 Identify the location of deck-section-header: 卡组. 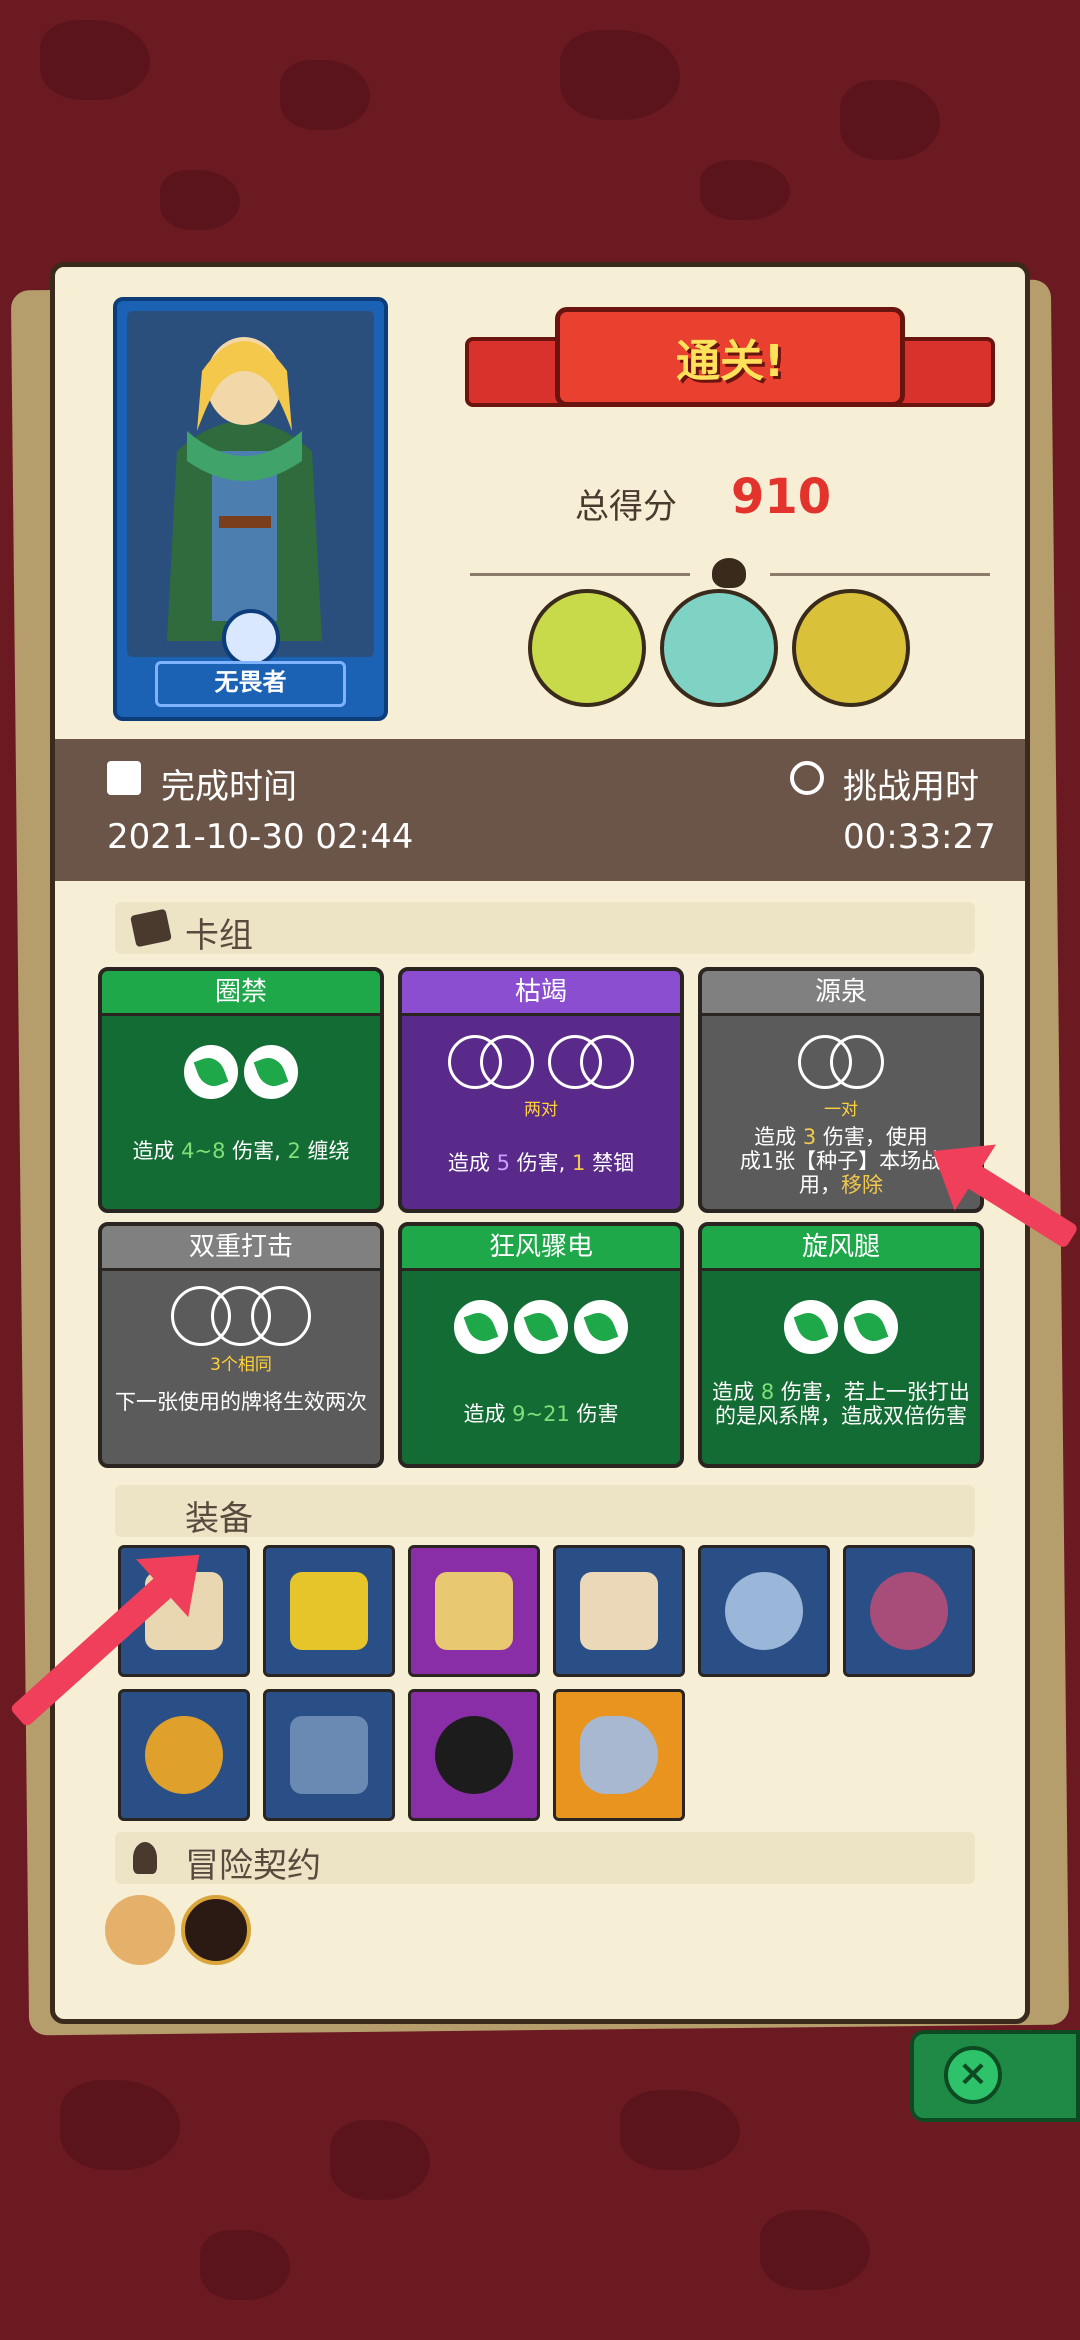
(545, 929).